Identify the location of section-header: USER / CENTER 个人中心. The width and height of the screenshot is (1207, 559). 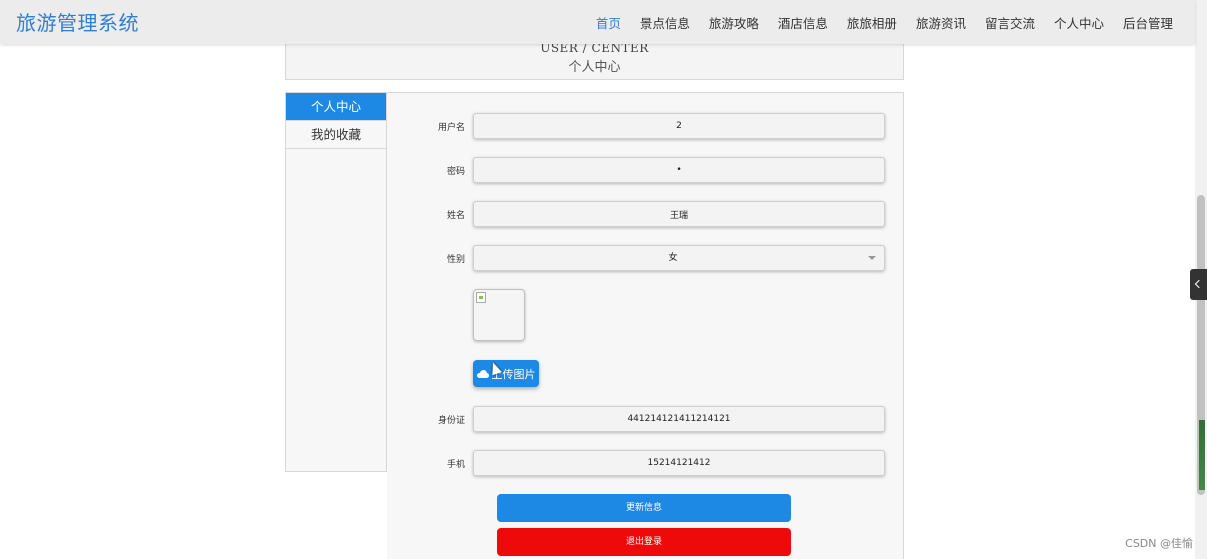
(594, 60).